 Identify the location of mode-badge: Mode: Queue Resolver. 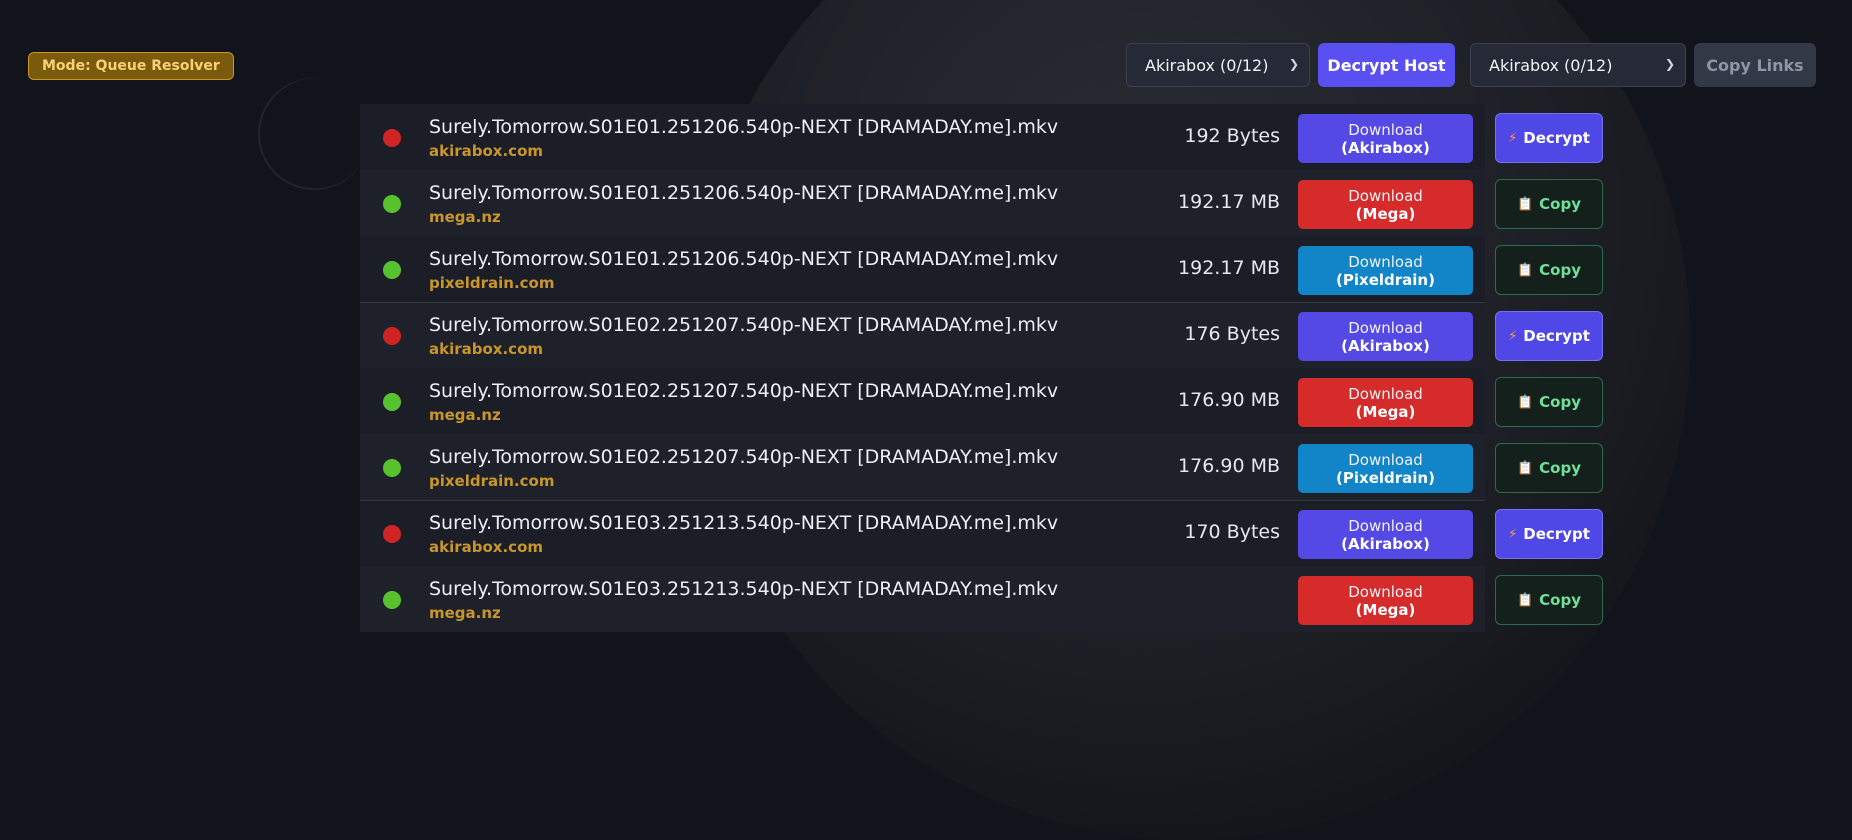
(131, 66).